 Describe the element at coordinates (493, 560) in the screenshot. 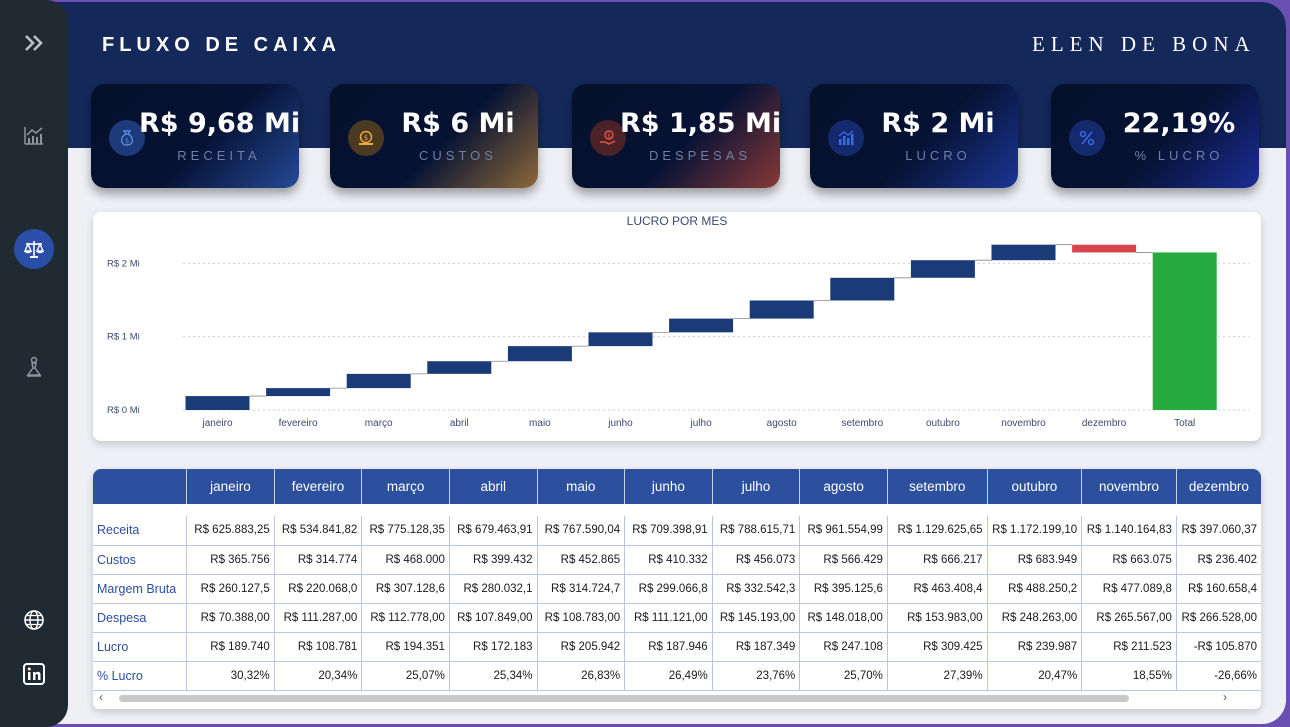

I see `table-cell: R$ 399.432` at that location.